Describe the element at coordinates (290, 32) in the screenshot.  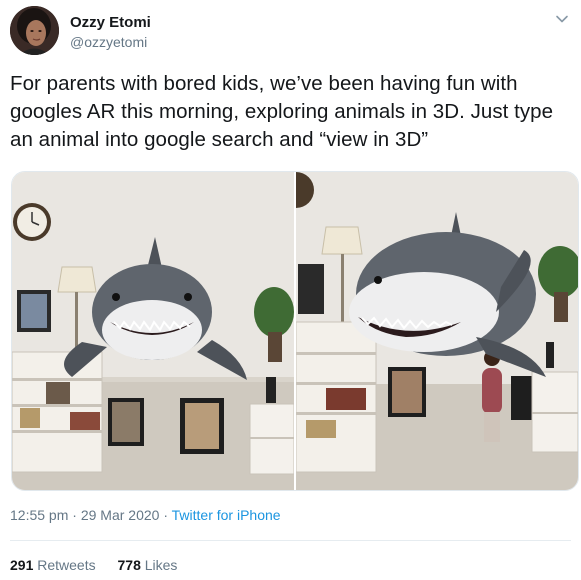
I see `tweet-header: Ozzy Etomi @ozzyetomi` at that location.